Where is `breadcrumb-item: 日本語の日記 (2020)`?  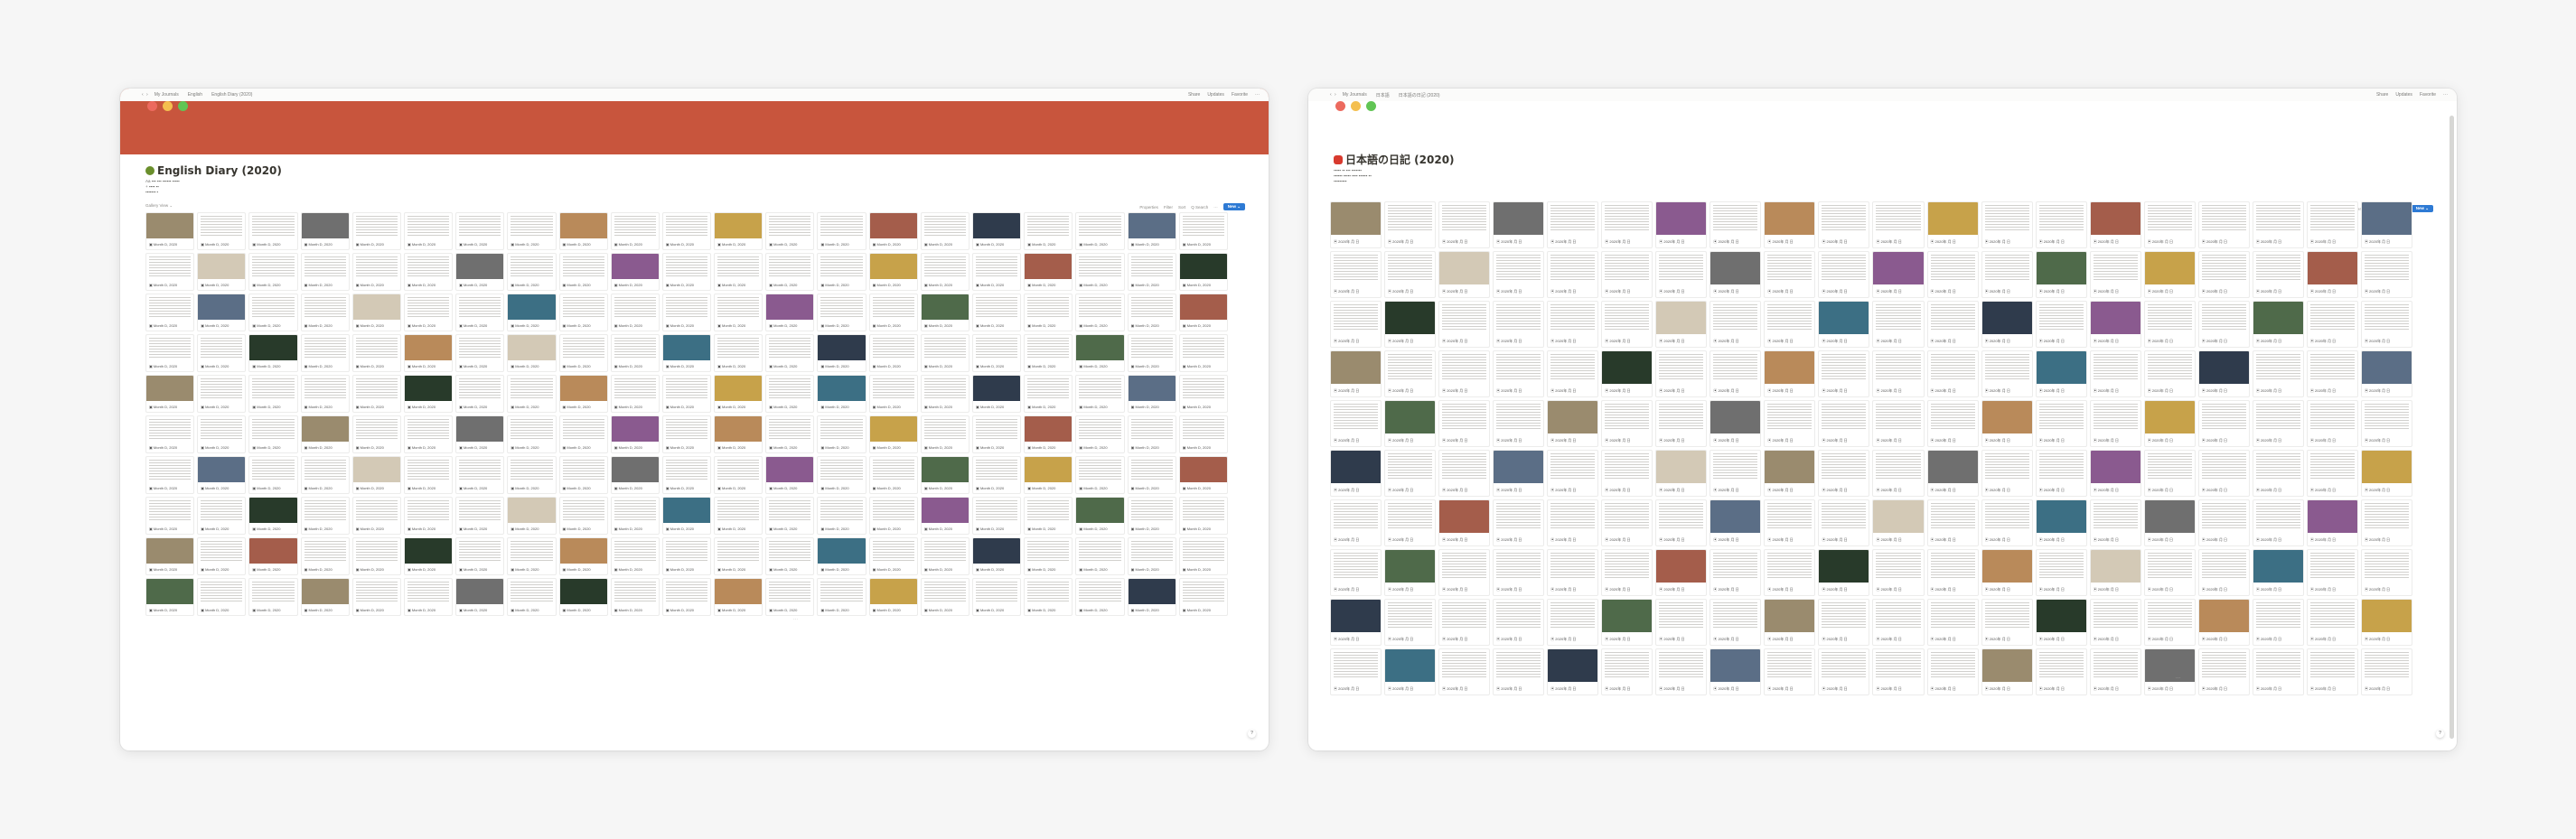 breadcrumb-item: 日本語の日記 (2020) is located at coordinates (1419, 95).